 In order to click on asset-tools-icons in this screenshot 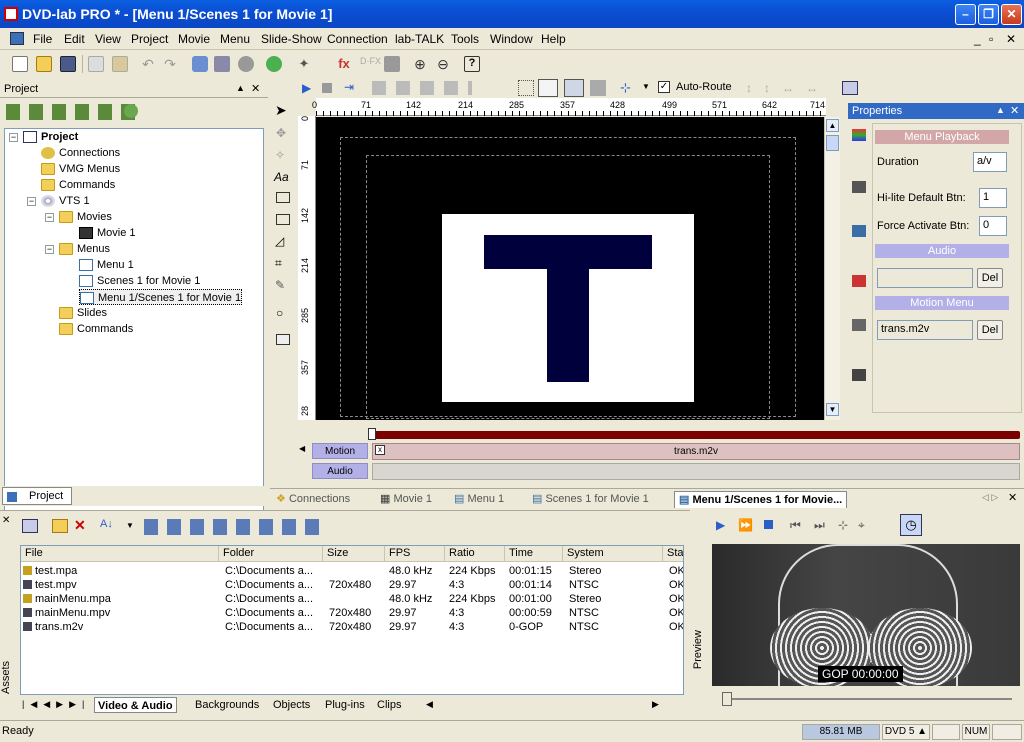, I will do `click(234, 527)`.